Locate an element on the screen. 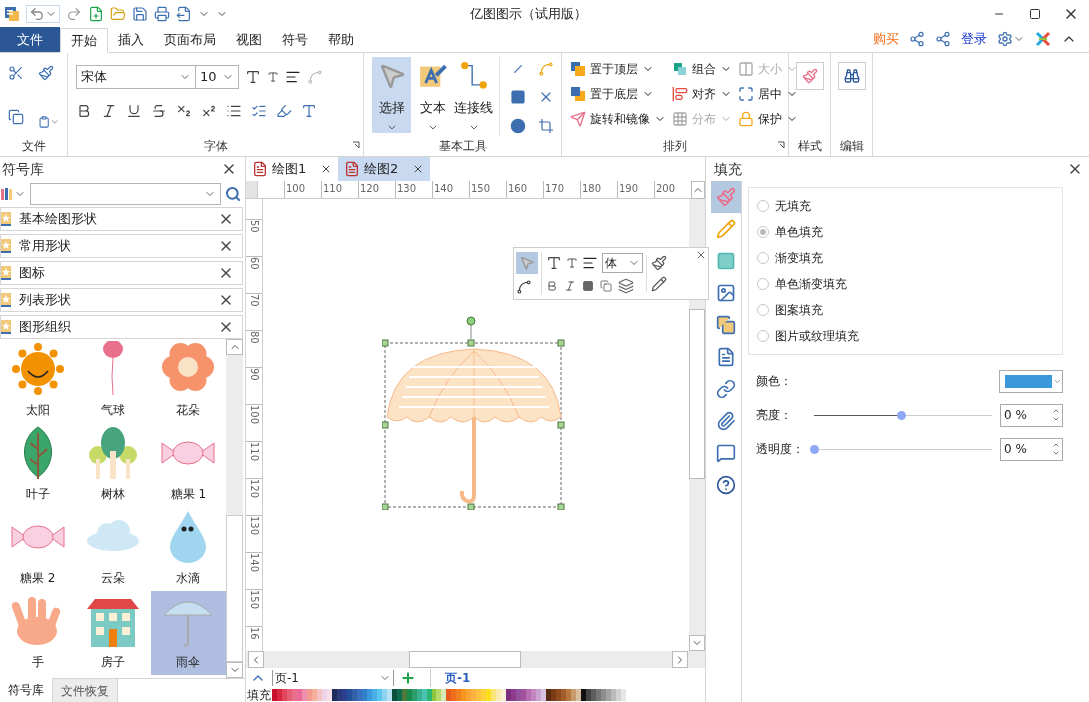 This screenshot has width=1089, height=702. group-label: 基本工具 is located at coordinates (462, 146).